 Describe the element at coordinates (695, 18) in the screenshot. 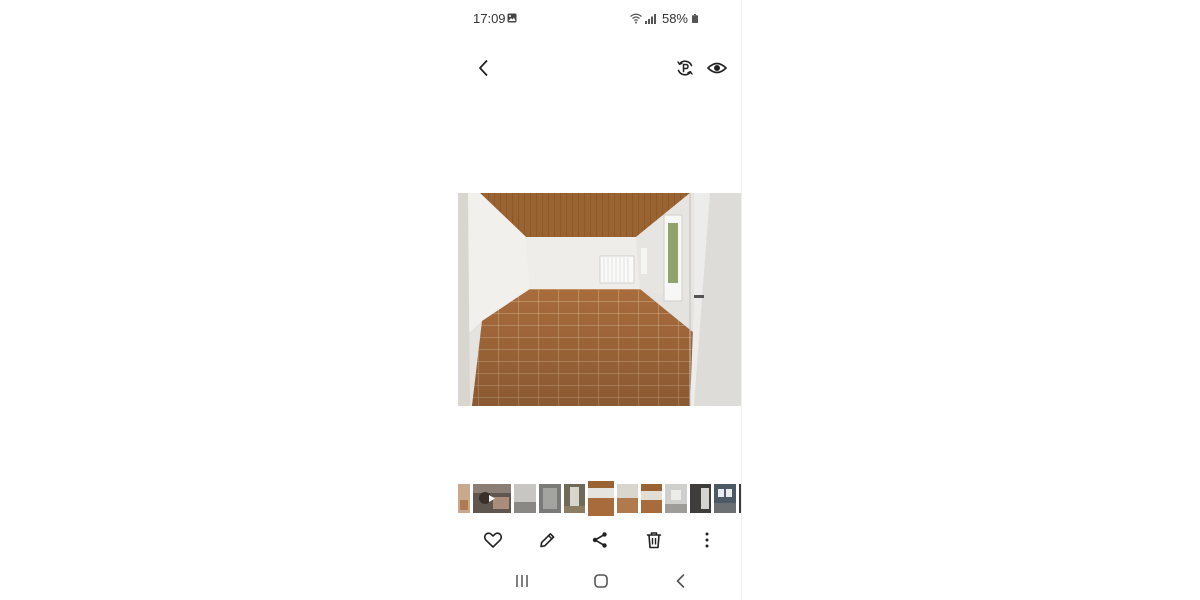

I see `battery-icon` at that location.